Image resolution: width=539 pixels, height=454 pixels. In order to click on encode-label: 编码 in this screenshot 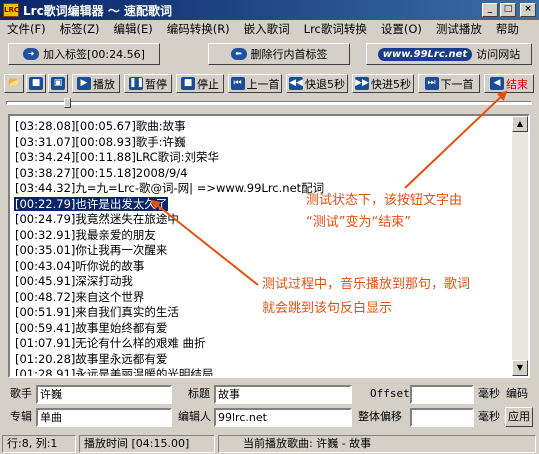, I will do `click(517, 393)`.